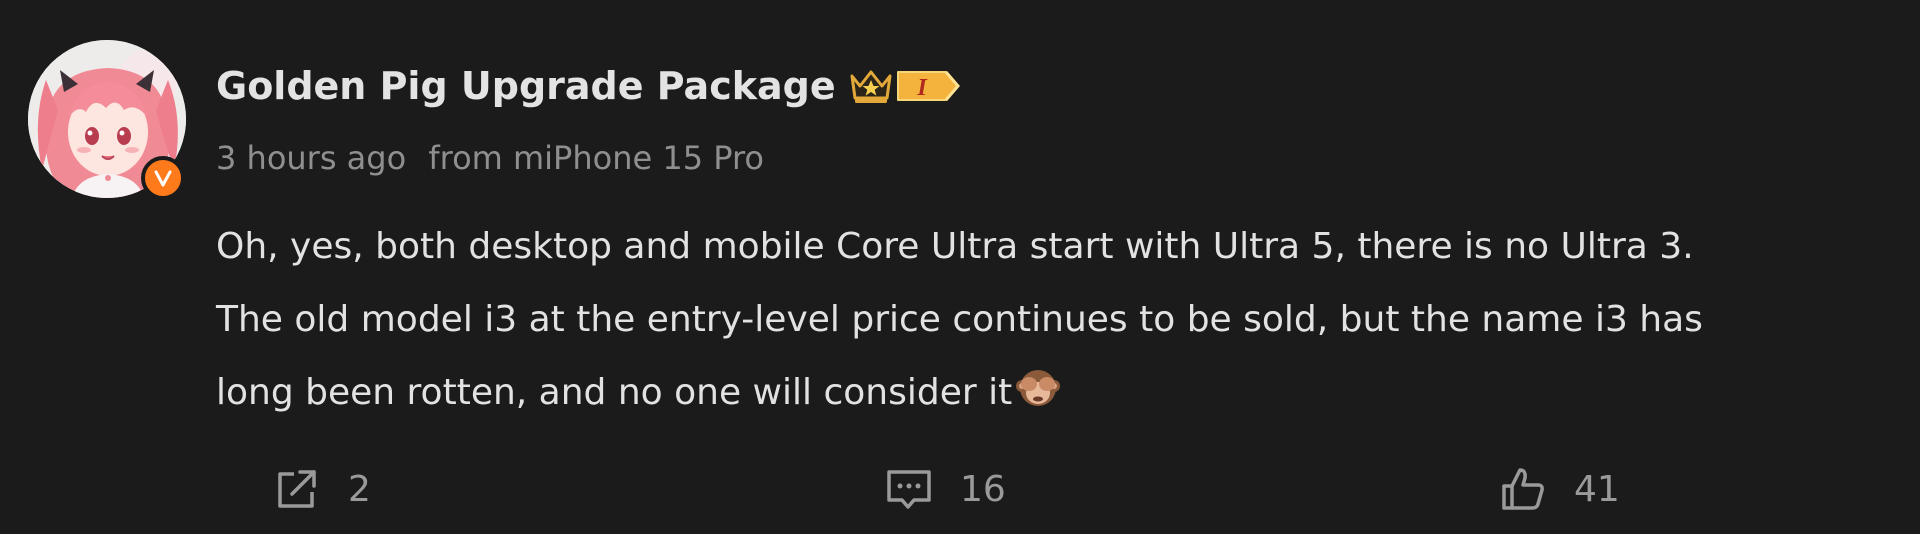 This screenshot has height=534, width=1920. Describe the element at coordinates (526, 86) in the screenshot. I see `username: Golden Pig Upgrade Package` at that location.